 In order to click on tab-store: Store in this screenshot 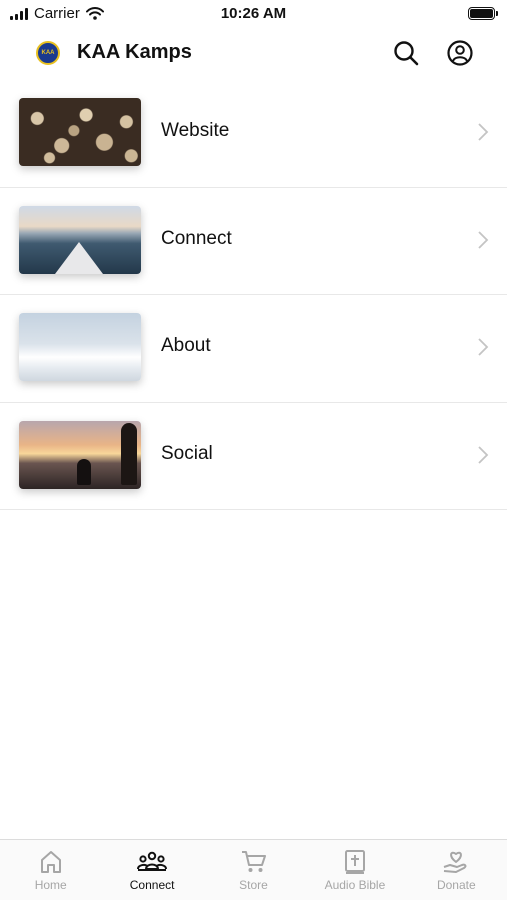, I will do `click(253, 870)`.